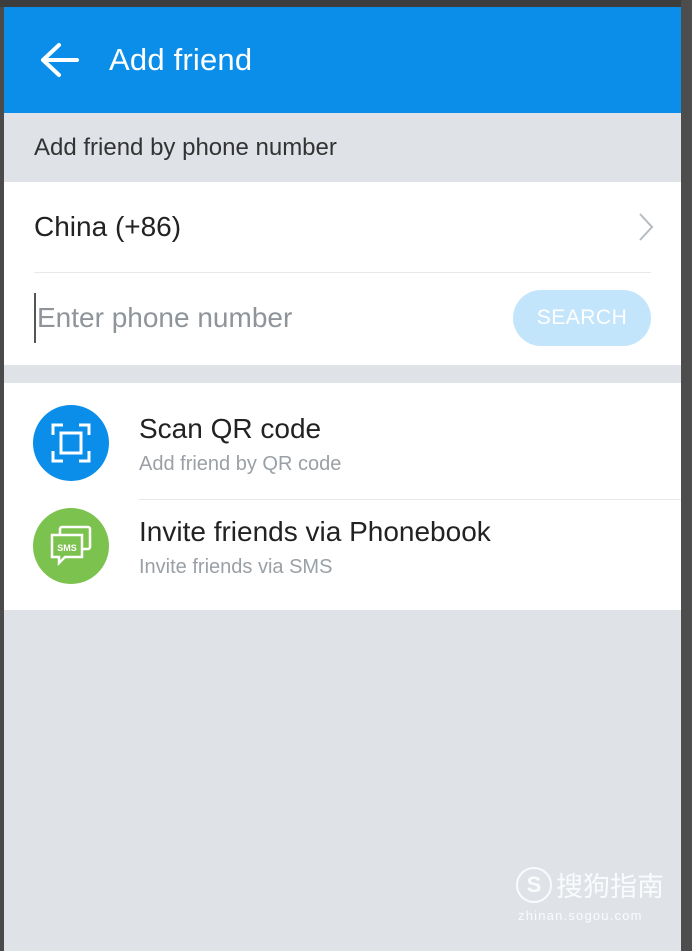 This screenshot has height=951, width=692. Describe the element at coordinates (315, 531) in the screenshot. I see `option-title: Invite friends via Phonebook` at that location.